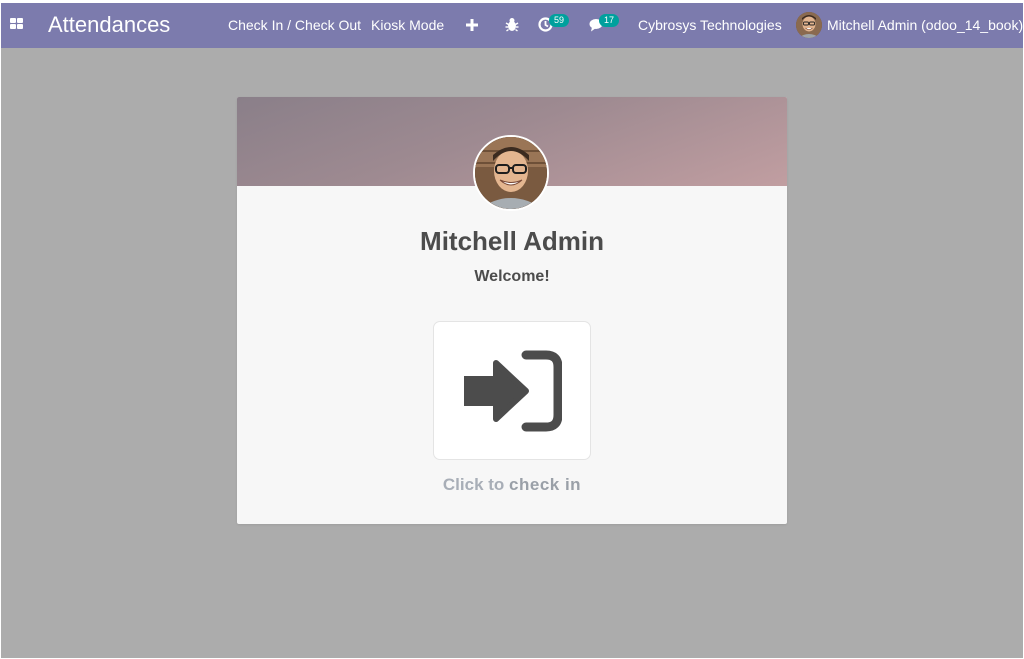 The image size is (1024, 659). I want to click on company-switcher: Cybrosys Technologies, so click(710, 25).